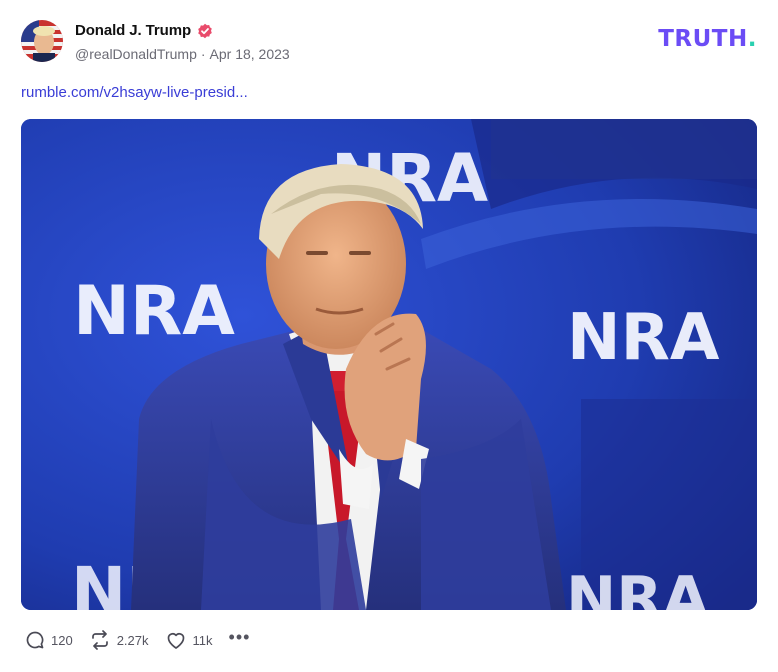  Describe the element at coordinates (100, 640) in the screenshot. I see `retruth-icon` at that location.